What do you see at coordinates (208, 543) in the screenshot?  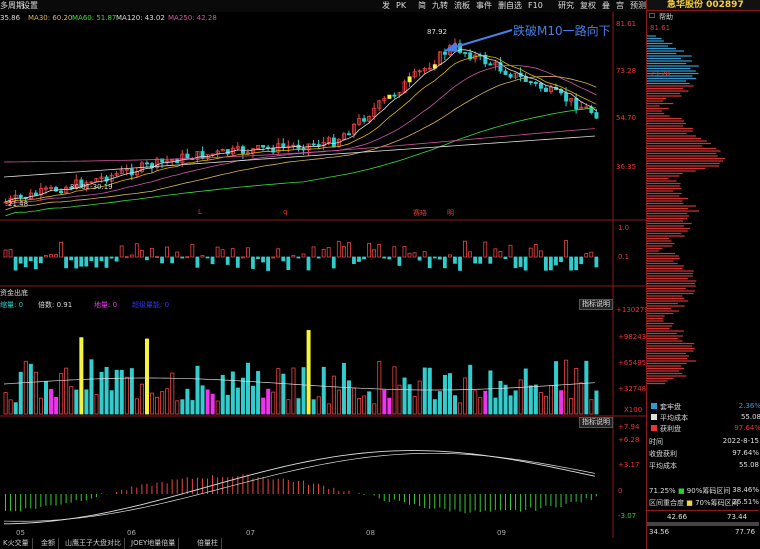 I see `bottom-tab: 倍量柱` at bounding box center [208, 543].